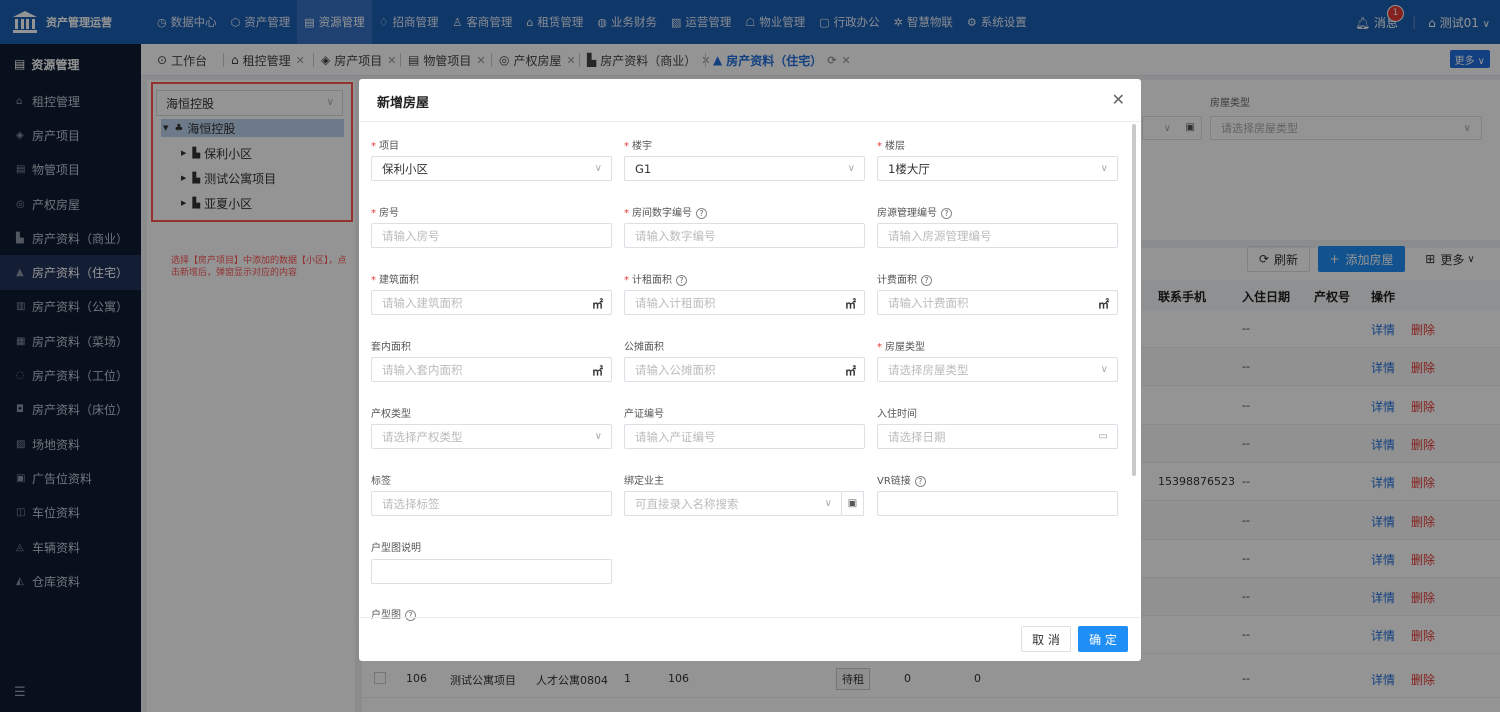 The height and width of the screenshot is (712, 1500). I want to click on floor-label: * 楼层, so click(891, 146).